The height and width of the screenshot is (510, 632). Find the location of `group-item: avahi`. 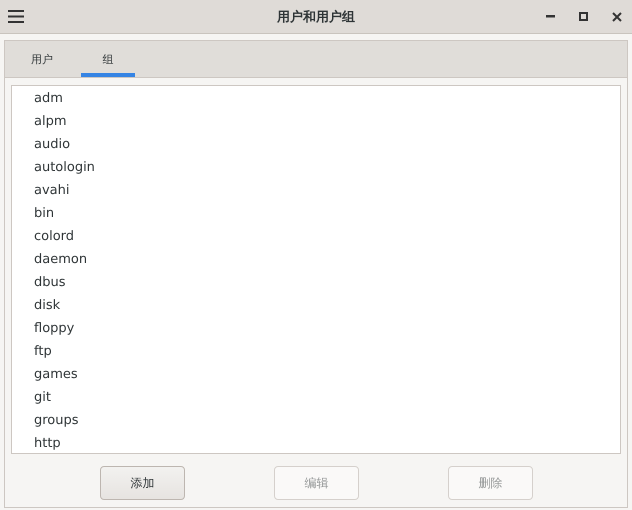

group-item: avahi is located at coordinates (316, 190).